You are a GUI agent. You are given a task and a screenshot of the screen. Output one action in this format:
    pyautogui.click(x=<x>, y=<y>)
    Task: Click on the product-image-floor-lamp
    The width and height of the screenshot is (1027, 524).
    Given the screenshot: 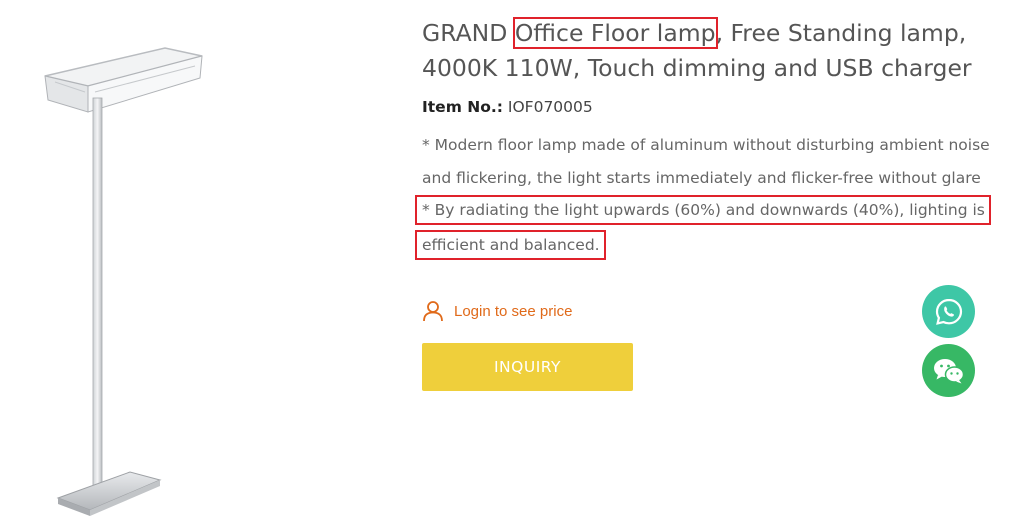 What is the action you would take?
    pyautogui.click(x=123, y=281)
    